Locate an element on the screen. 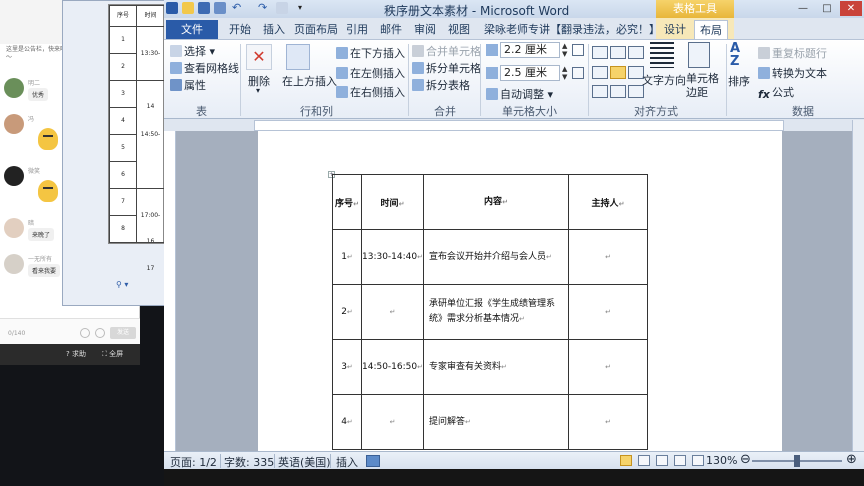 Image resolution: width=864 pixels, height=486 pixels. cell-content: 承研单位汇报《学生成绩管理系统》需求分析基本情况↵ is located at coordinates (496, 312).